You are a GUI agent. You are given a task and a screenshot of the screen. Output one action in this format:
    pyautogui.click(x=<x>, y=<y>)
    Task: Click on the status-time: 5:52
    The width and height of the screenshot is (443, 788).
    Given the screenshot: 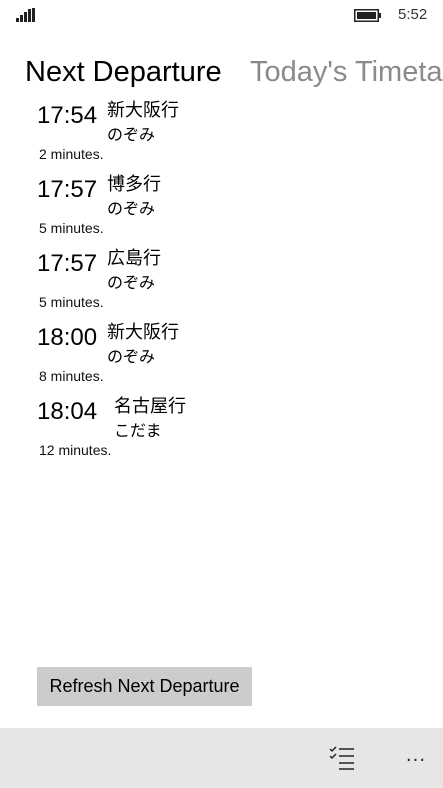 What is the action you would take?
    pyautogui.click(x=413, y=14)
    